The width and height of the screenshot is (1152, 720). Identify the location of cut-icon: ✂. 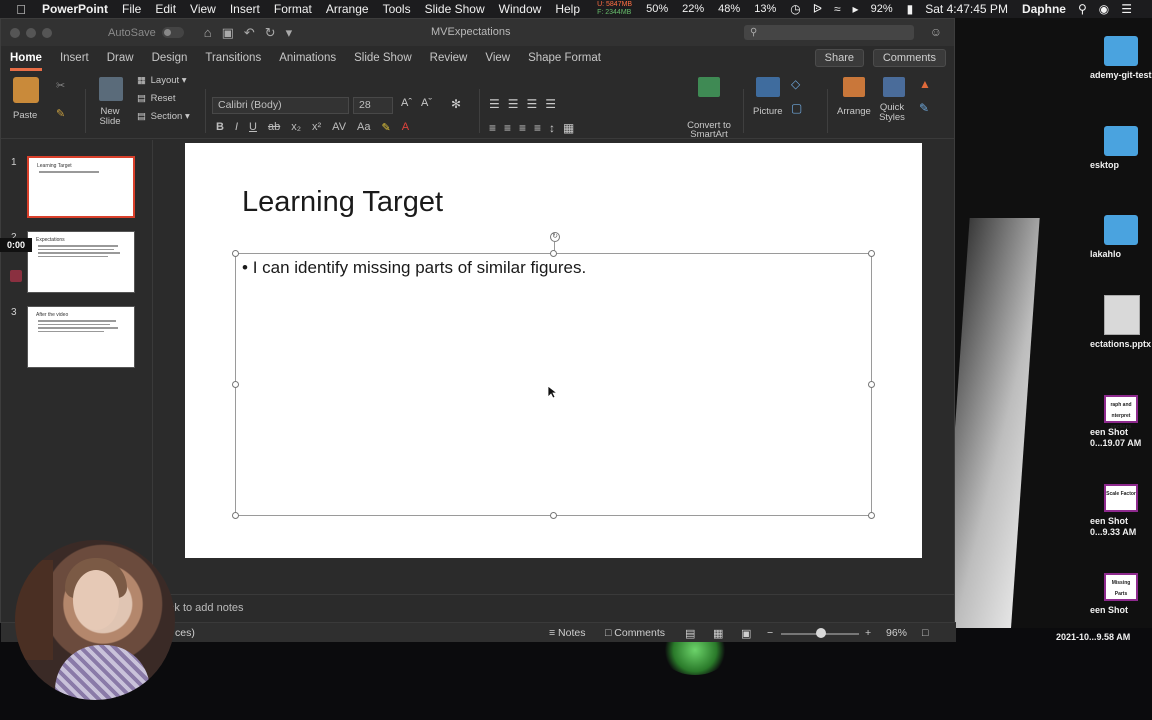
(60, 85).